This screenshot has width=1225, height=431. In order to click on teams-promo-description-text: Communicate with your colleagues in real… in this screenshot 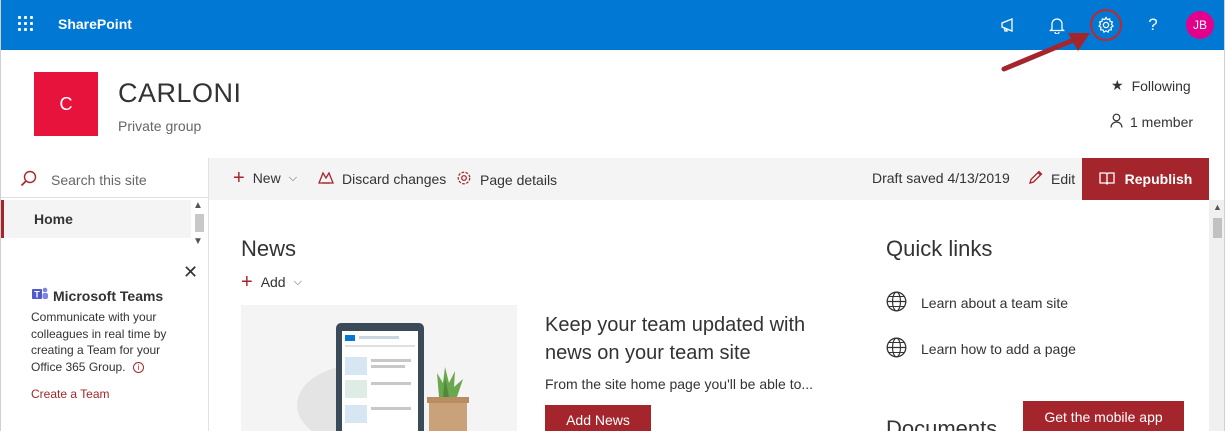, I will do `click(99, 342)`.